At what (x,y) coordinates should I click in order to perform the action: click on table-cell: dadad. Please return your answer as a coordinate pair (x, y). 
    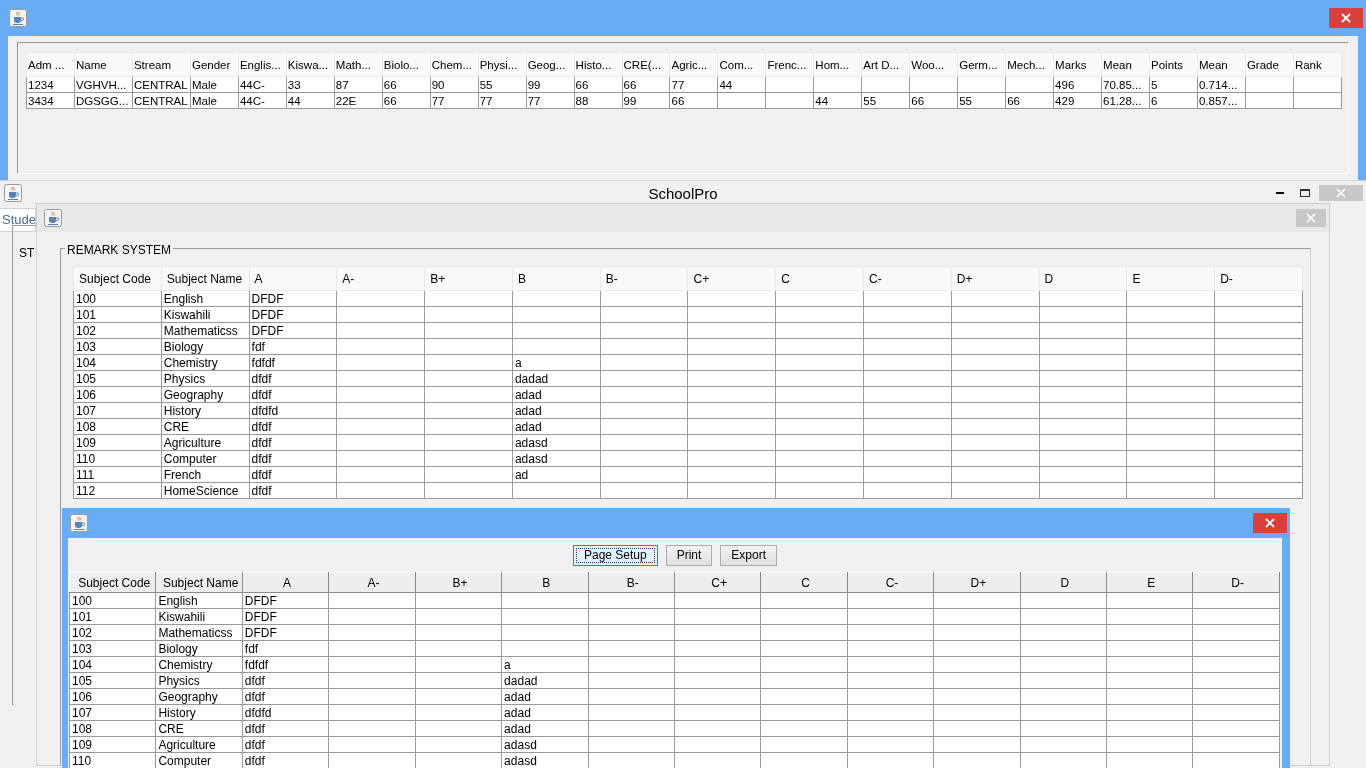
    Looking at the image, I should click on (545, 680).